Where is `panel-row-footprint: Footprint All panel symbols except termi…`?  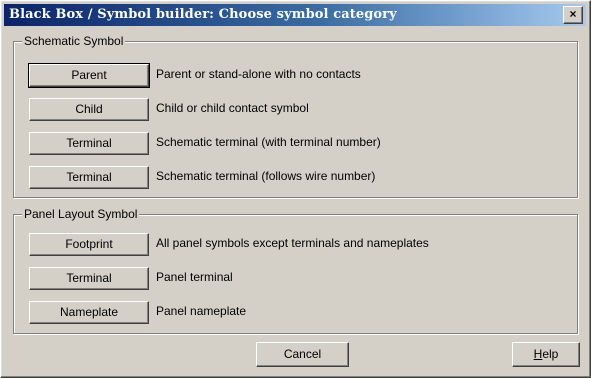 panel-row-footprint: Footprint All panel symbols except termi… is located at coordinates (299, 244).